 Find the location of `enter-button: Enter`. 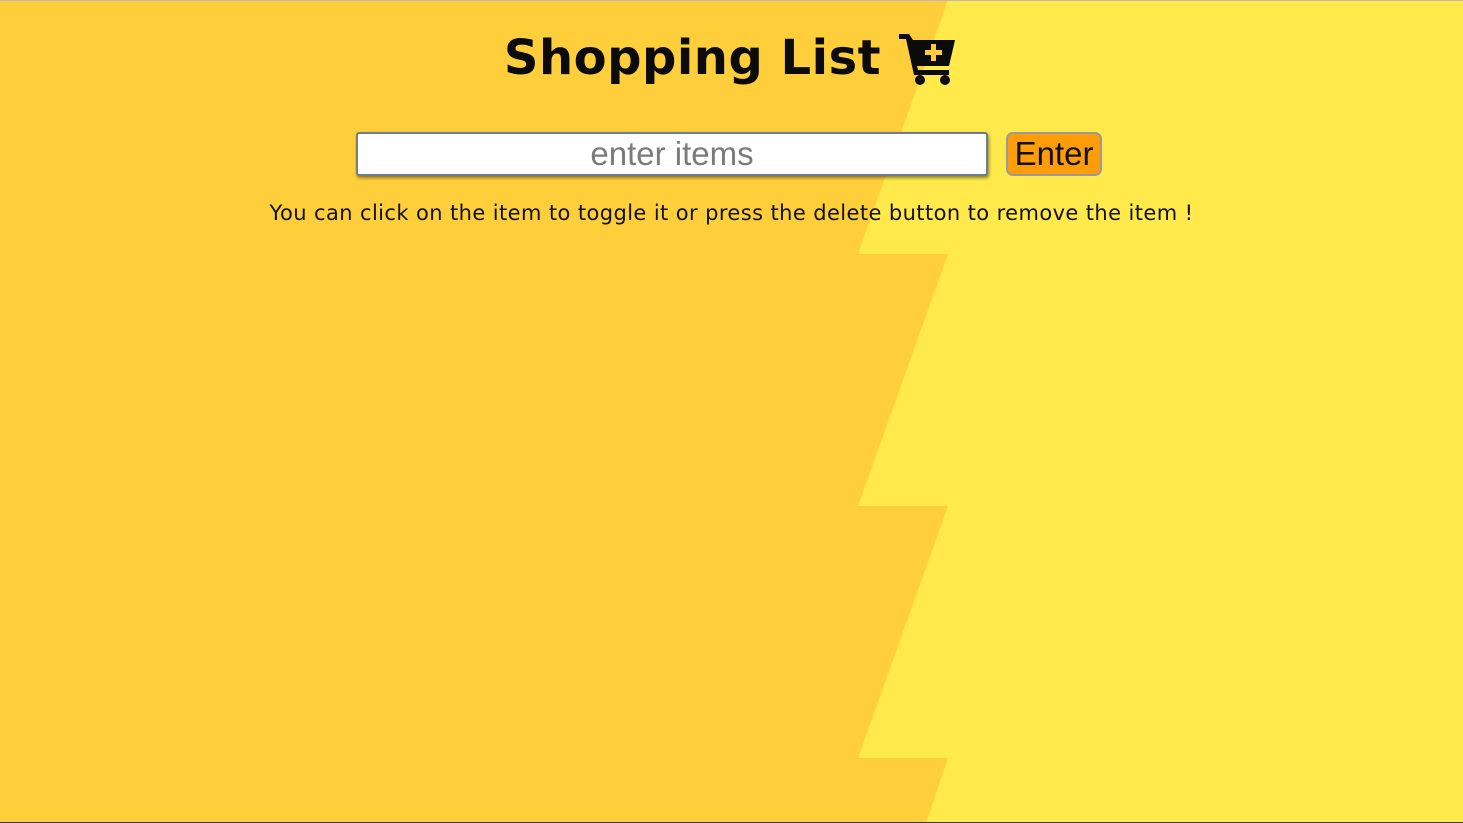

enter-button: Enter is located at coordinates (1054, 154).